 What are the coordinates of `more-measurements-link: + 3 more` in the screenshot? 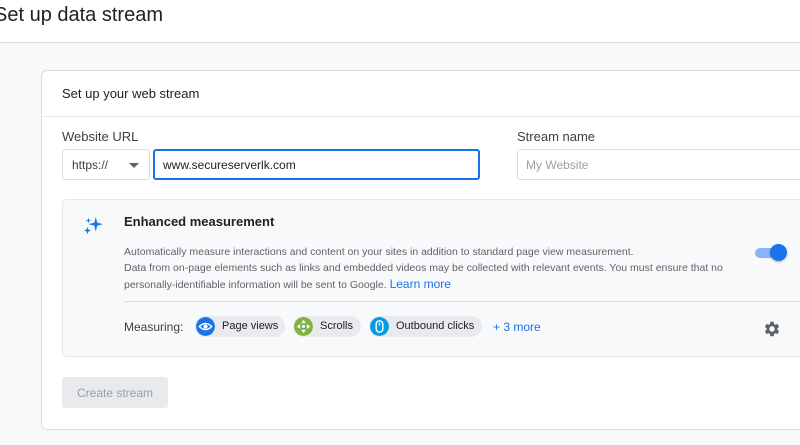 It's located at (517, 327).